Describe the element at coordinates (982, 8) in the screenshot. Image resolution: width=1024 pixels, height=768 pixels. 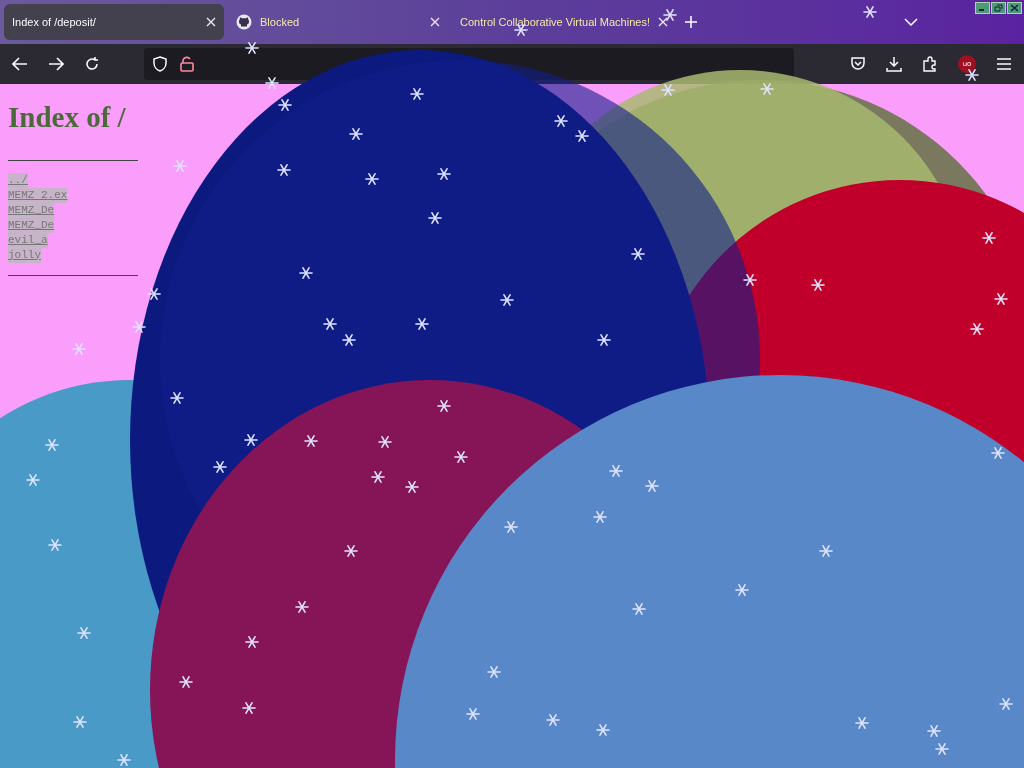
I see `minimize-button` at that location.